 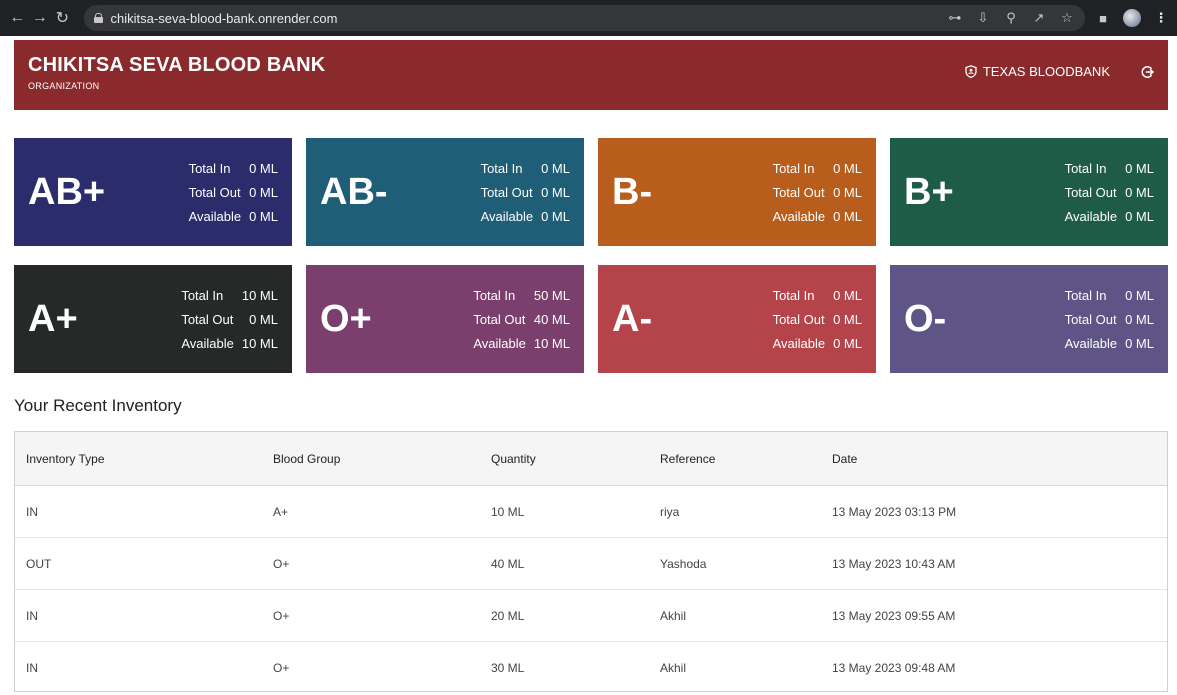 What do you see at coordinates (1011, 18) in the screenshot?
I see `zoom-icon: ⚲` at bounding box center [1011, 18].